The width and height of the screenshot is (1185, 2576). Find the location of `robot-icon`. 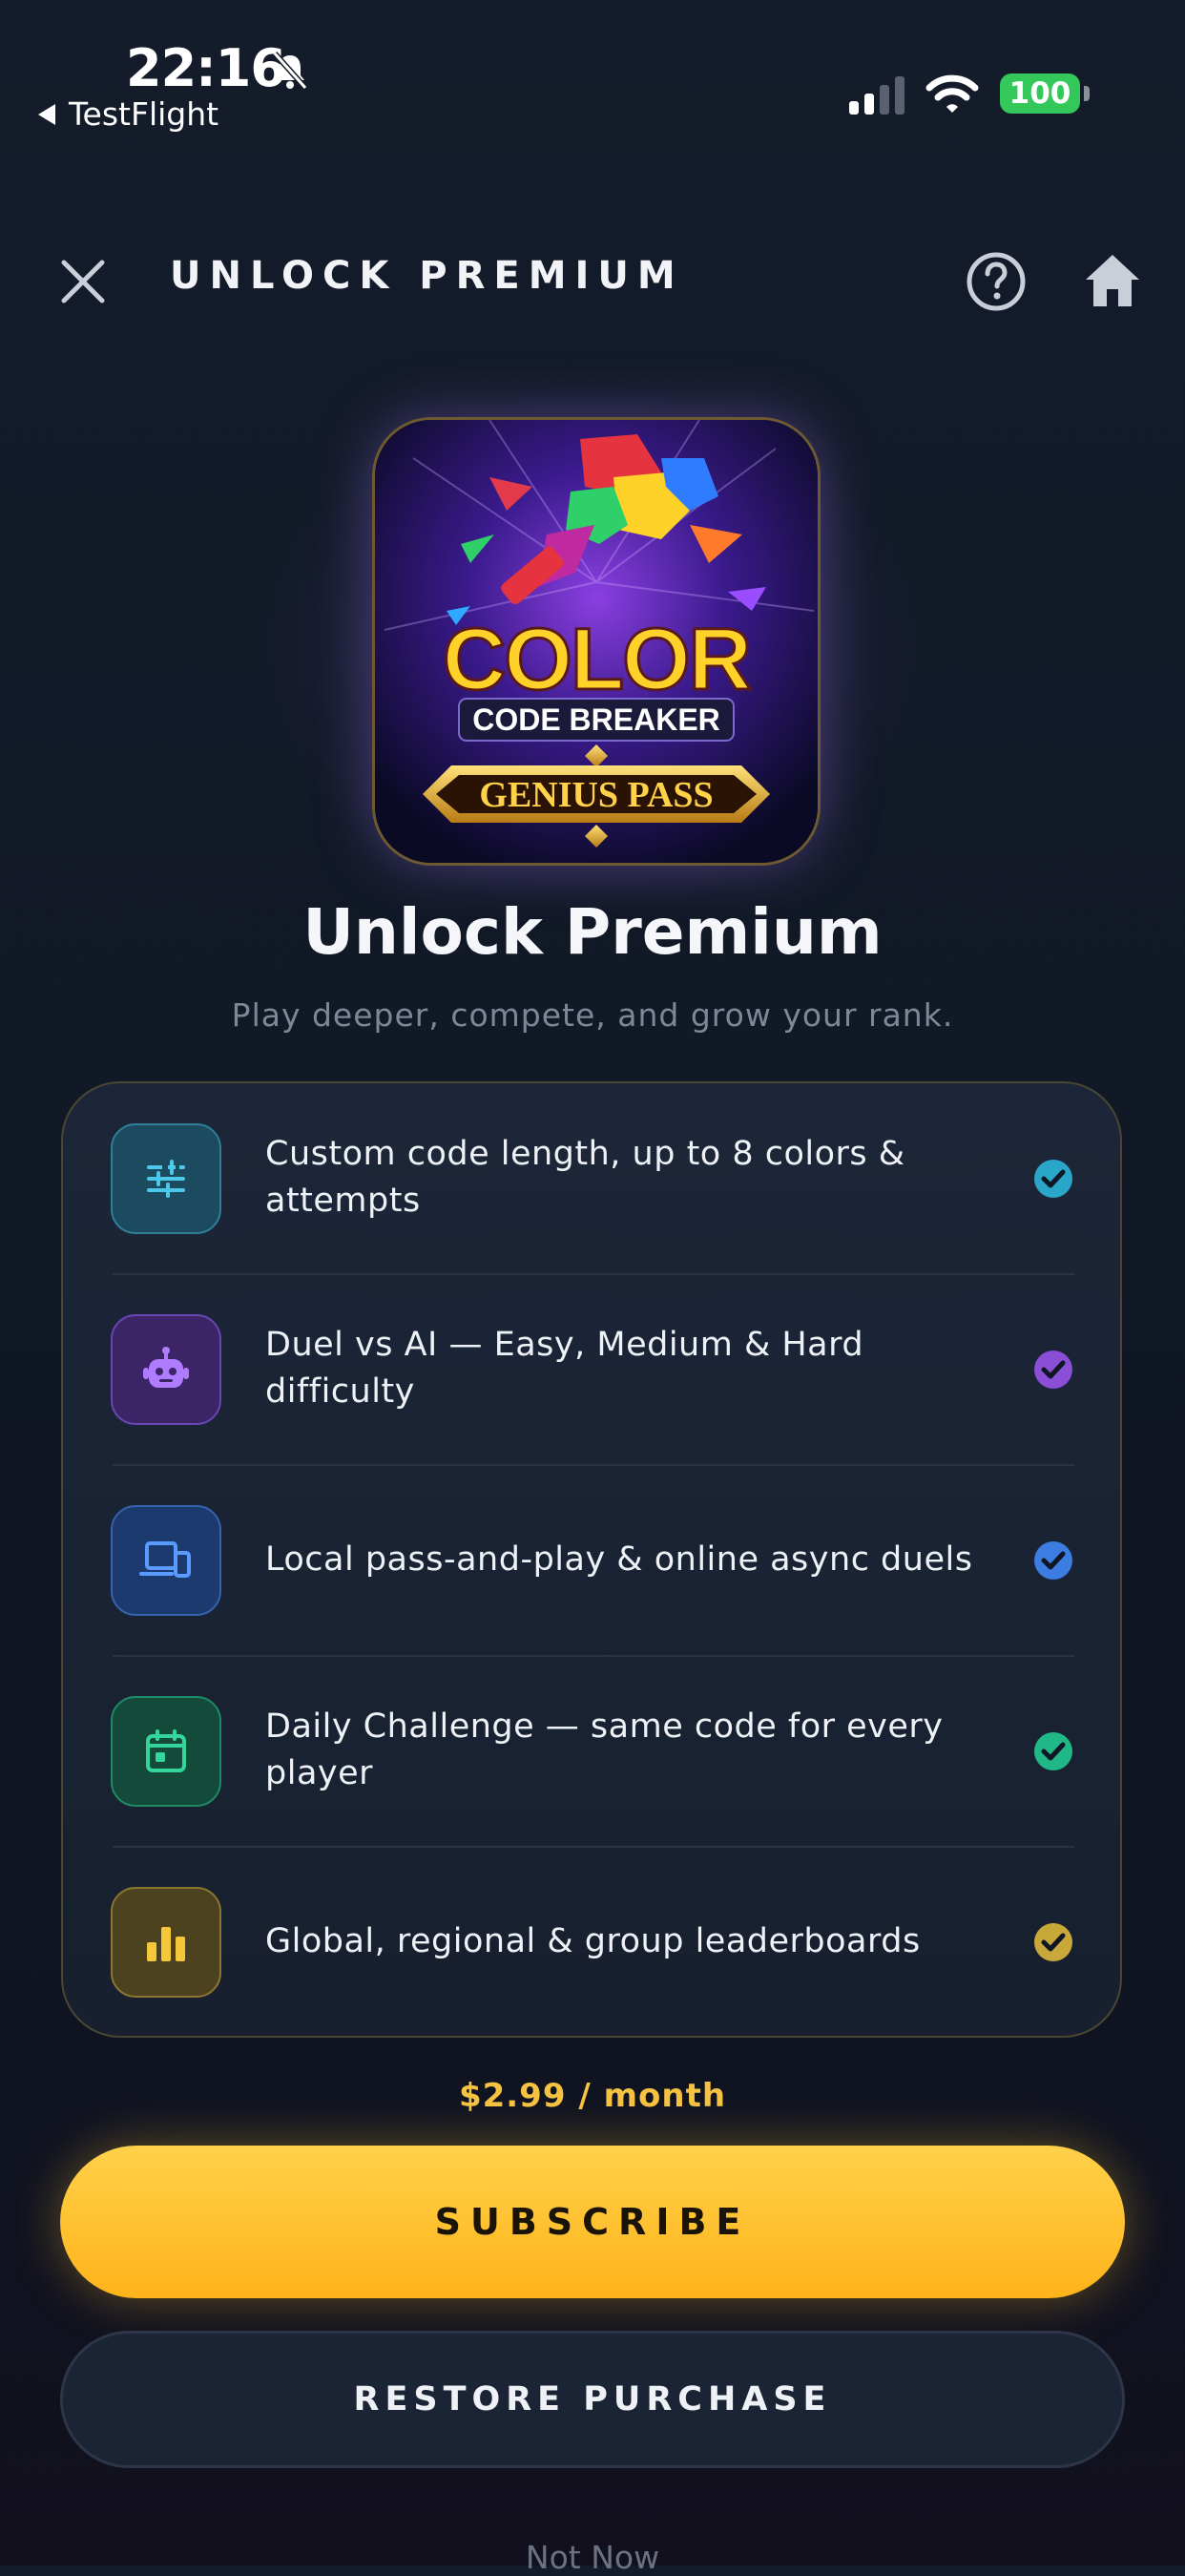

robot-icon is located at coordinates (166, 1369).